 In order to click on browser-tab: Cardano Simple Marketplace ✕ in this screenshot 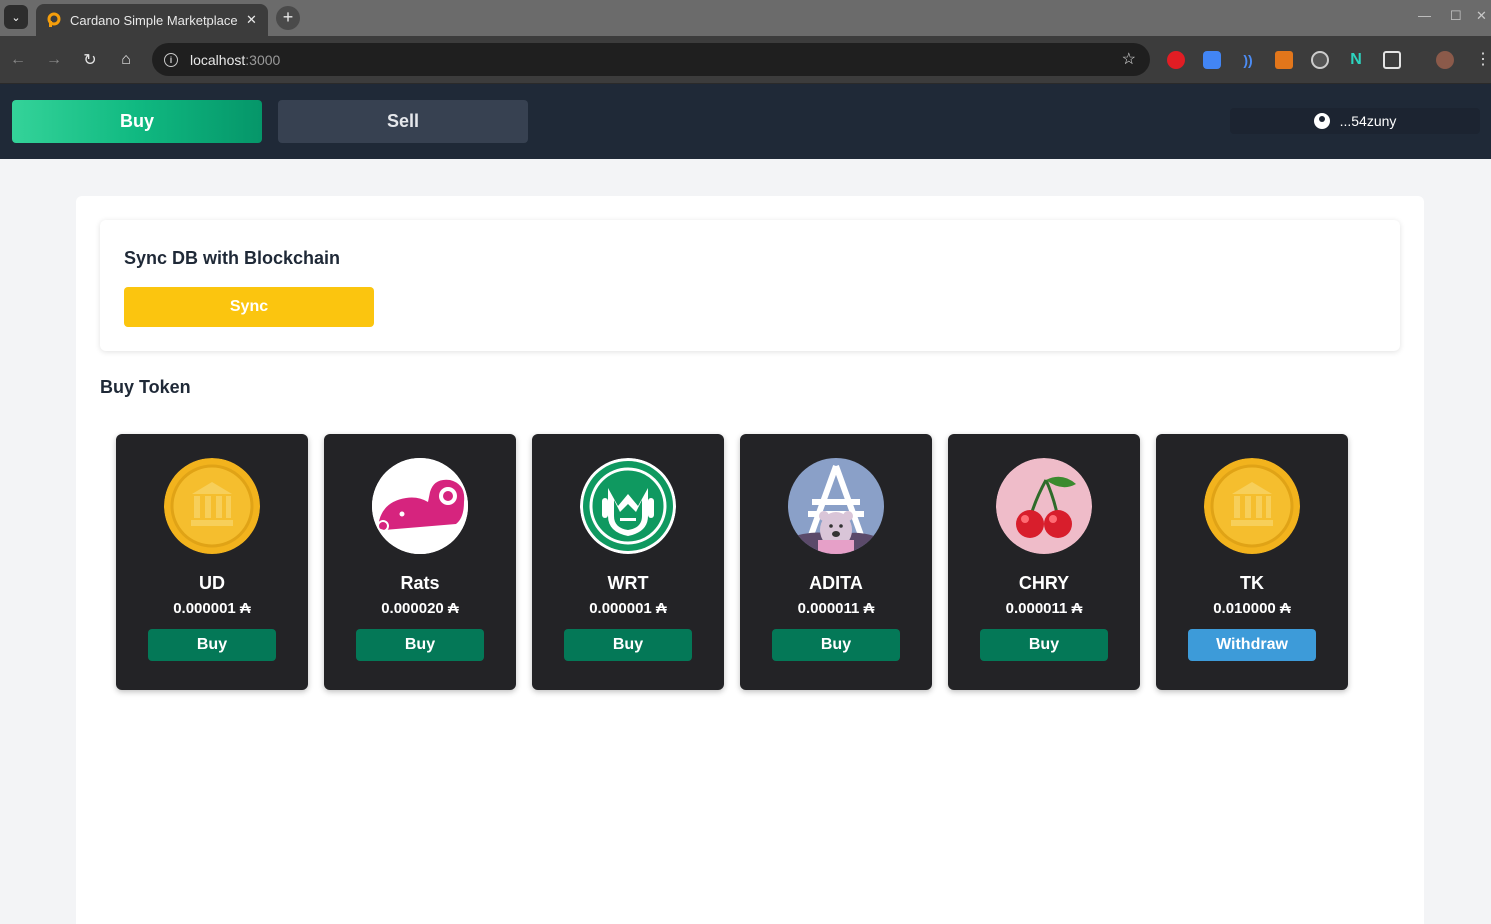, I will do `click(152, 20)`.